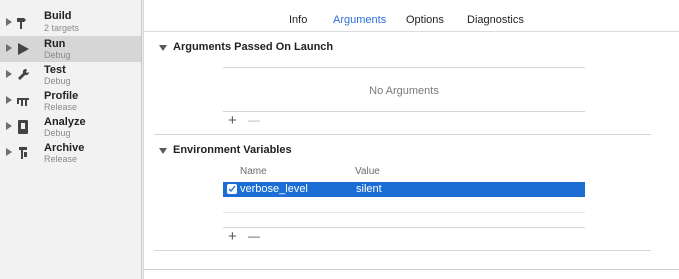 The width and height of the screenshot is (679, 279). Describe the element at coordinates (404, 227) in the screenshot. I see `env-table-bottom-border` at that location.